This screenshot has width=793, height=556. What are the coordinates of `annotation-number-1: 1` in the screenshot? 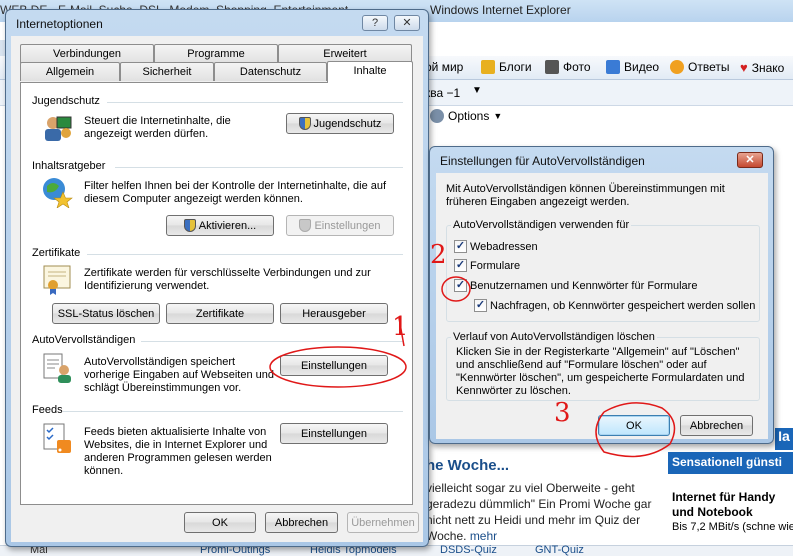 It's located at (400, 327).